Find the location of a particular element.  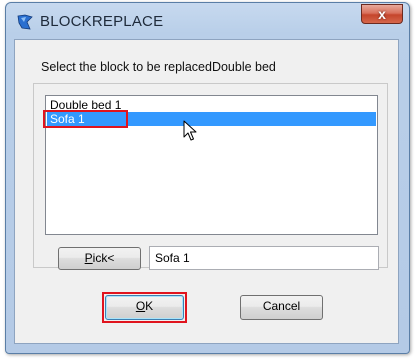

list-item-double-bed: Double bed 1 is located at coordinates (211, 105).